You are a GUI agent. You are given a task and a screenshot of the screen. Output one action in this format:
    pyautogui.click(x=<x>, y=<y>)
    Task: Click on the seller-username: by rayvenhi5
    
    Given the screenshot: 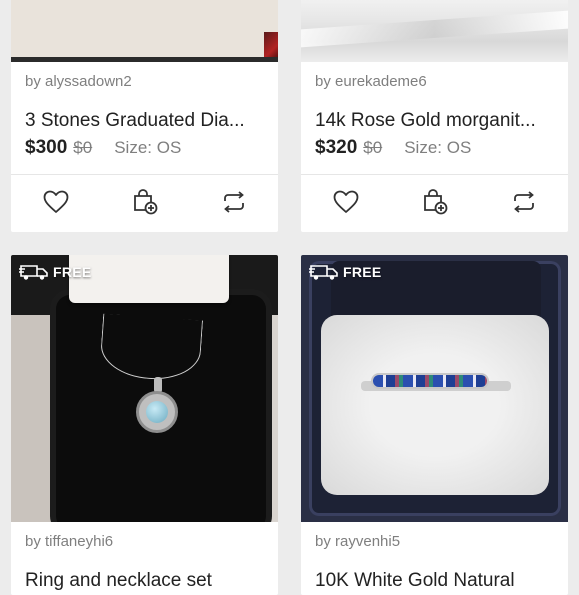 What is the action you would take?
    pyautogui.click(x=434, y=542)
    